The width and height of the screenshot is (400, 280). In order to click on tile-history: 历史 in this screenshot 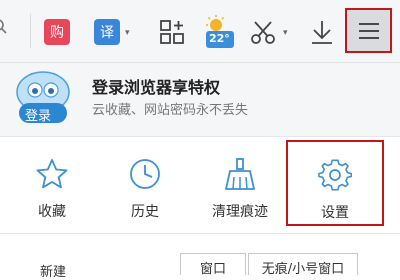, I will do `click(145, 188)`.